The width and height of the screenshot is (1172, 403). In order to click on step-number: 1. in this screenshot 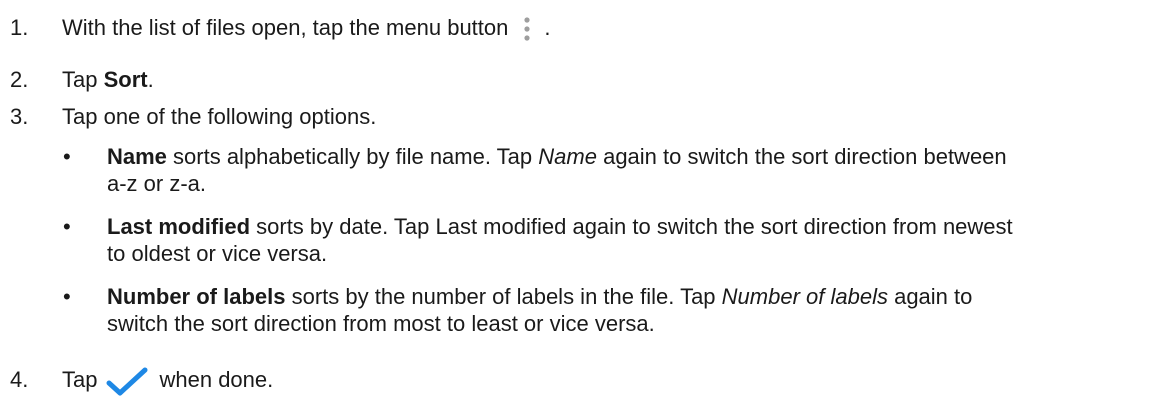, I will do `click(19, 27)`.